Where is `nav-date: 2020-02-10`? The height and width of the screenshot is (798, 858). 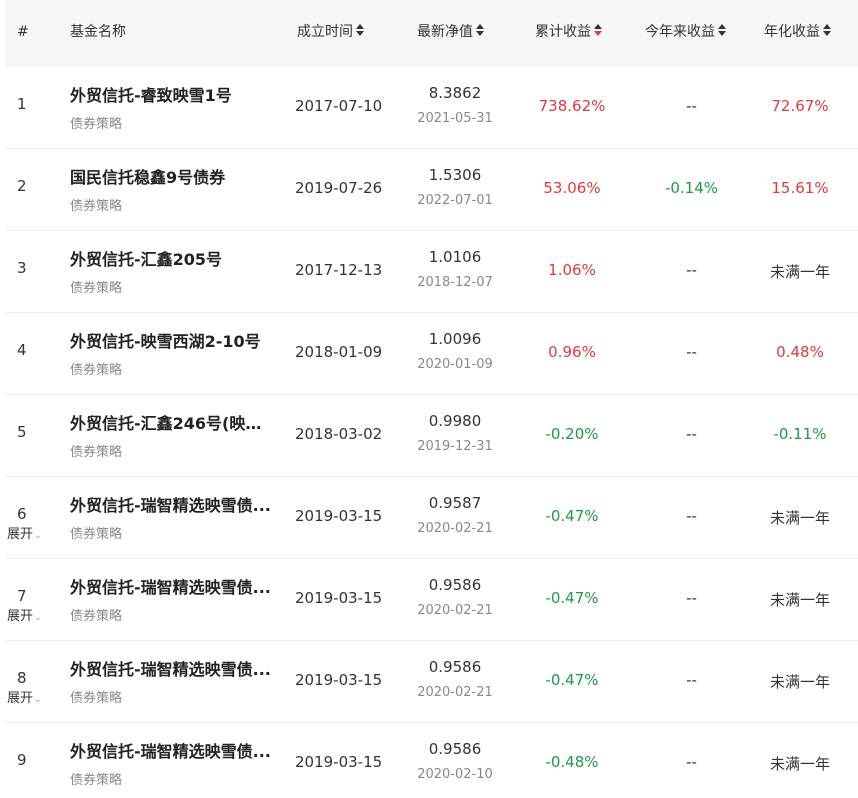
nav-date: 2020-02-10 is located at coordinates (455, 774).